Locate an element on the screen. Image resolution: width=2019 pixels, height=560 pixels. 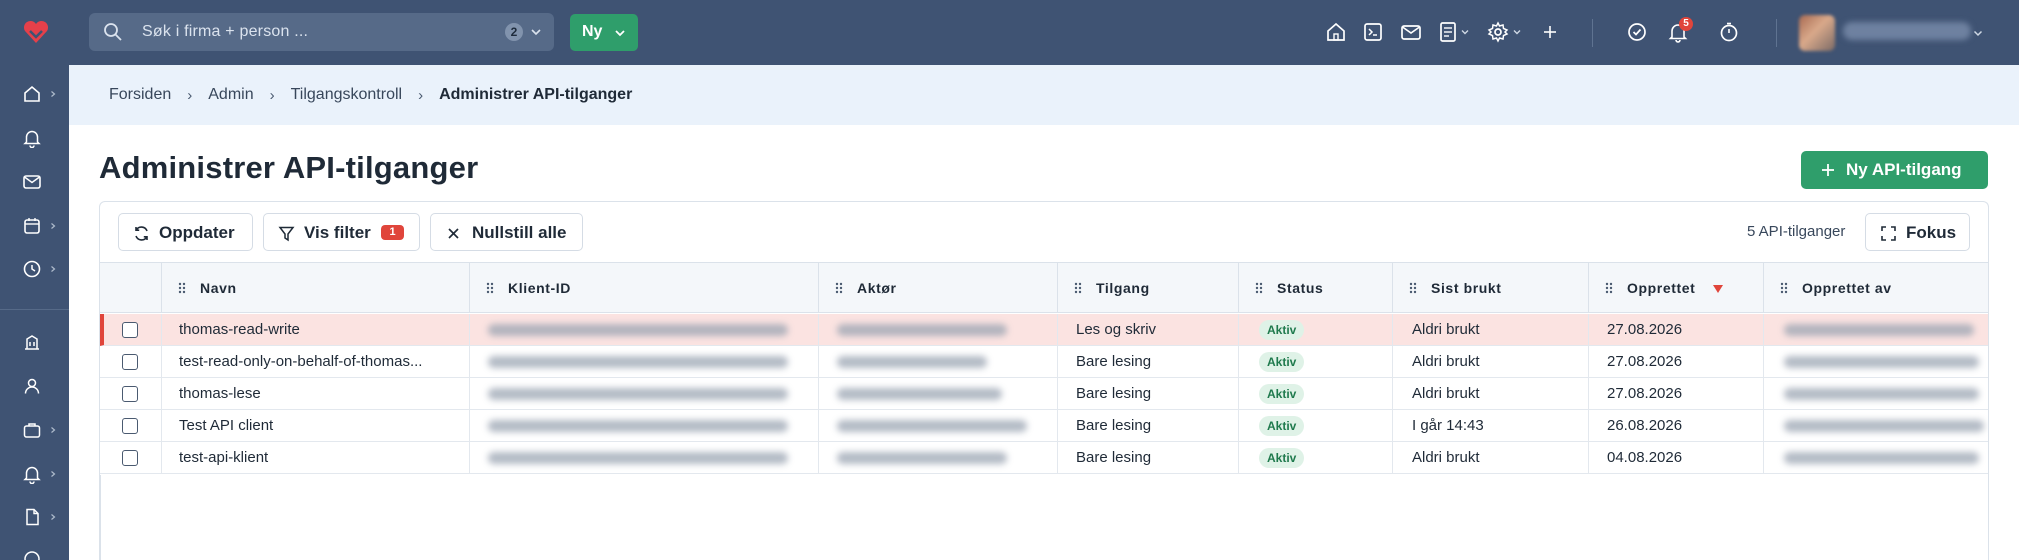
name-cell: thomas-lese is located at coordinates (315, 393).